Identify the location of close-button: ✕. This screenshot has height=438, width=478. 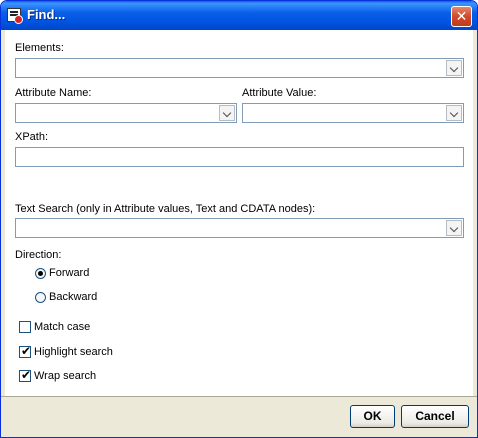
(461, 16).